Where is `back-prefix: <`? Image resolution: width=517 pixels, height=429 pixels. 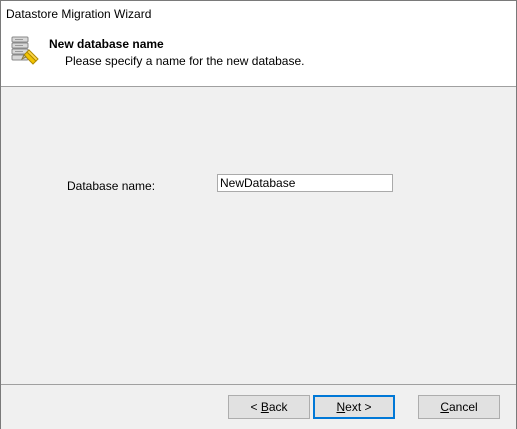 back-prefix: < is located at coordinates (255, 407).